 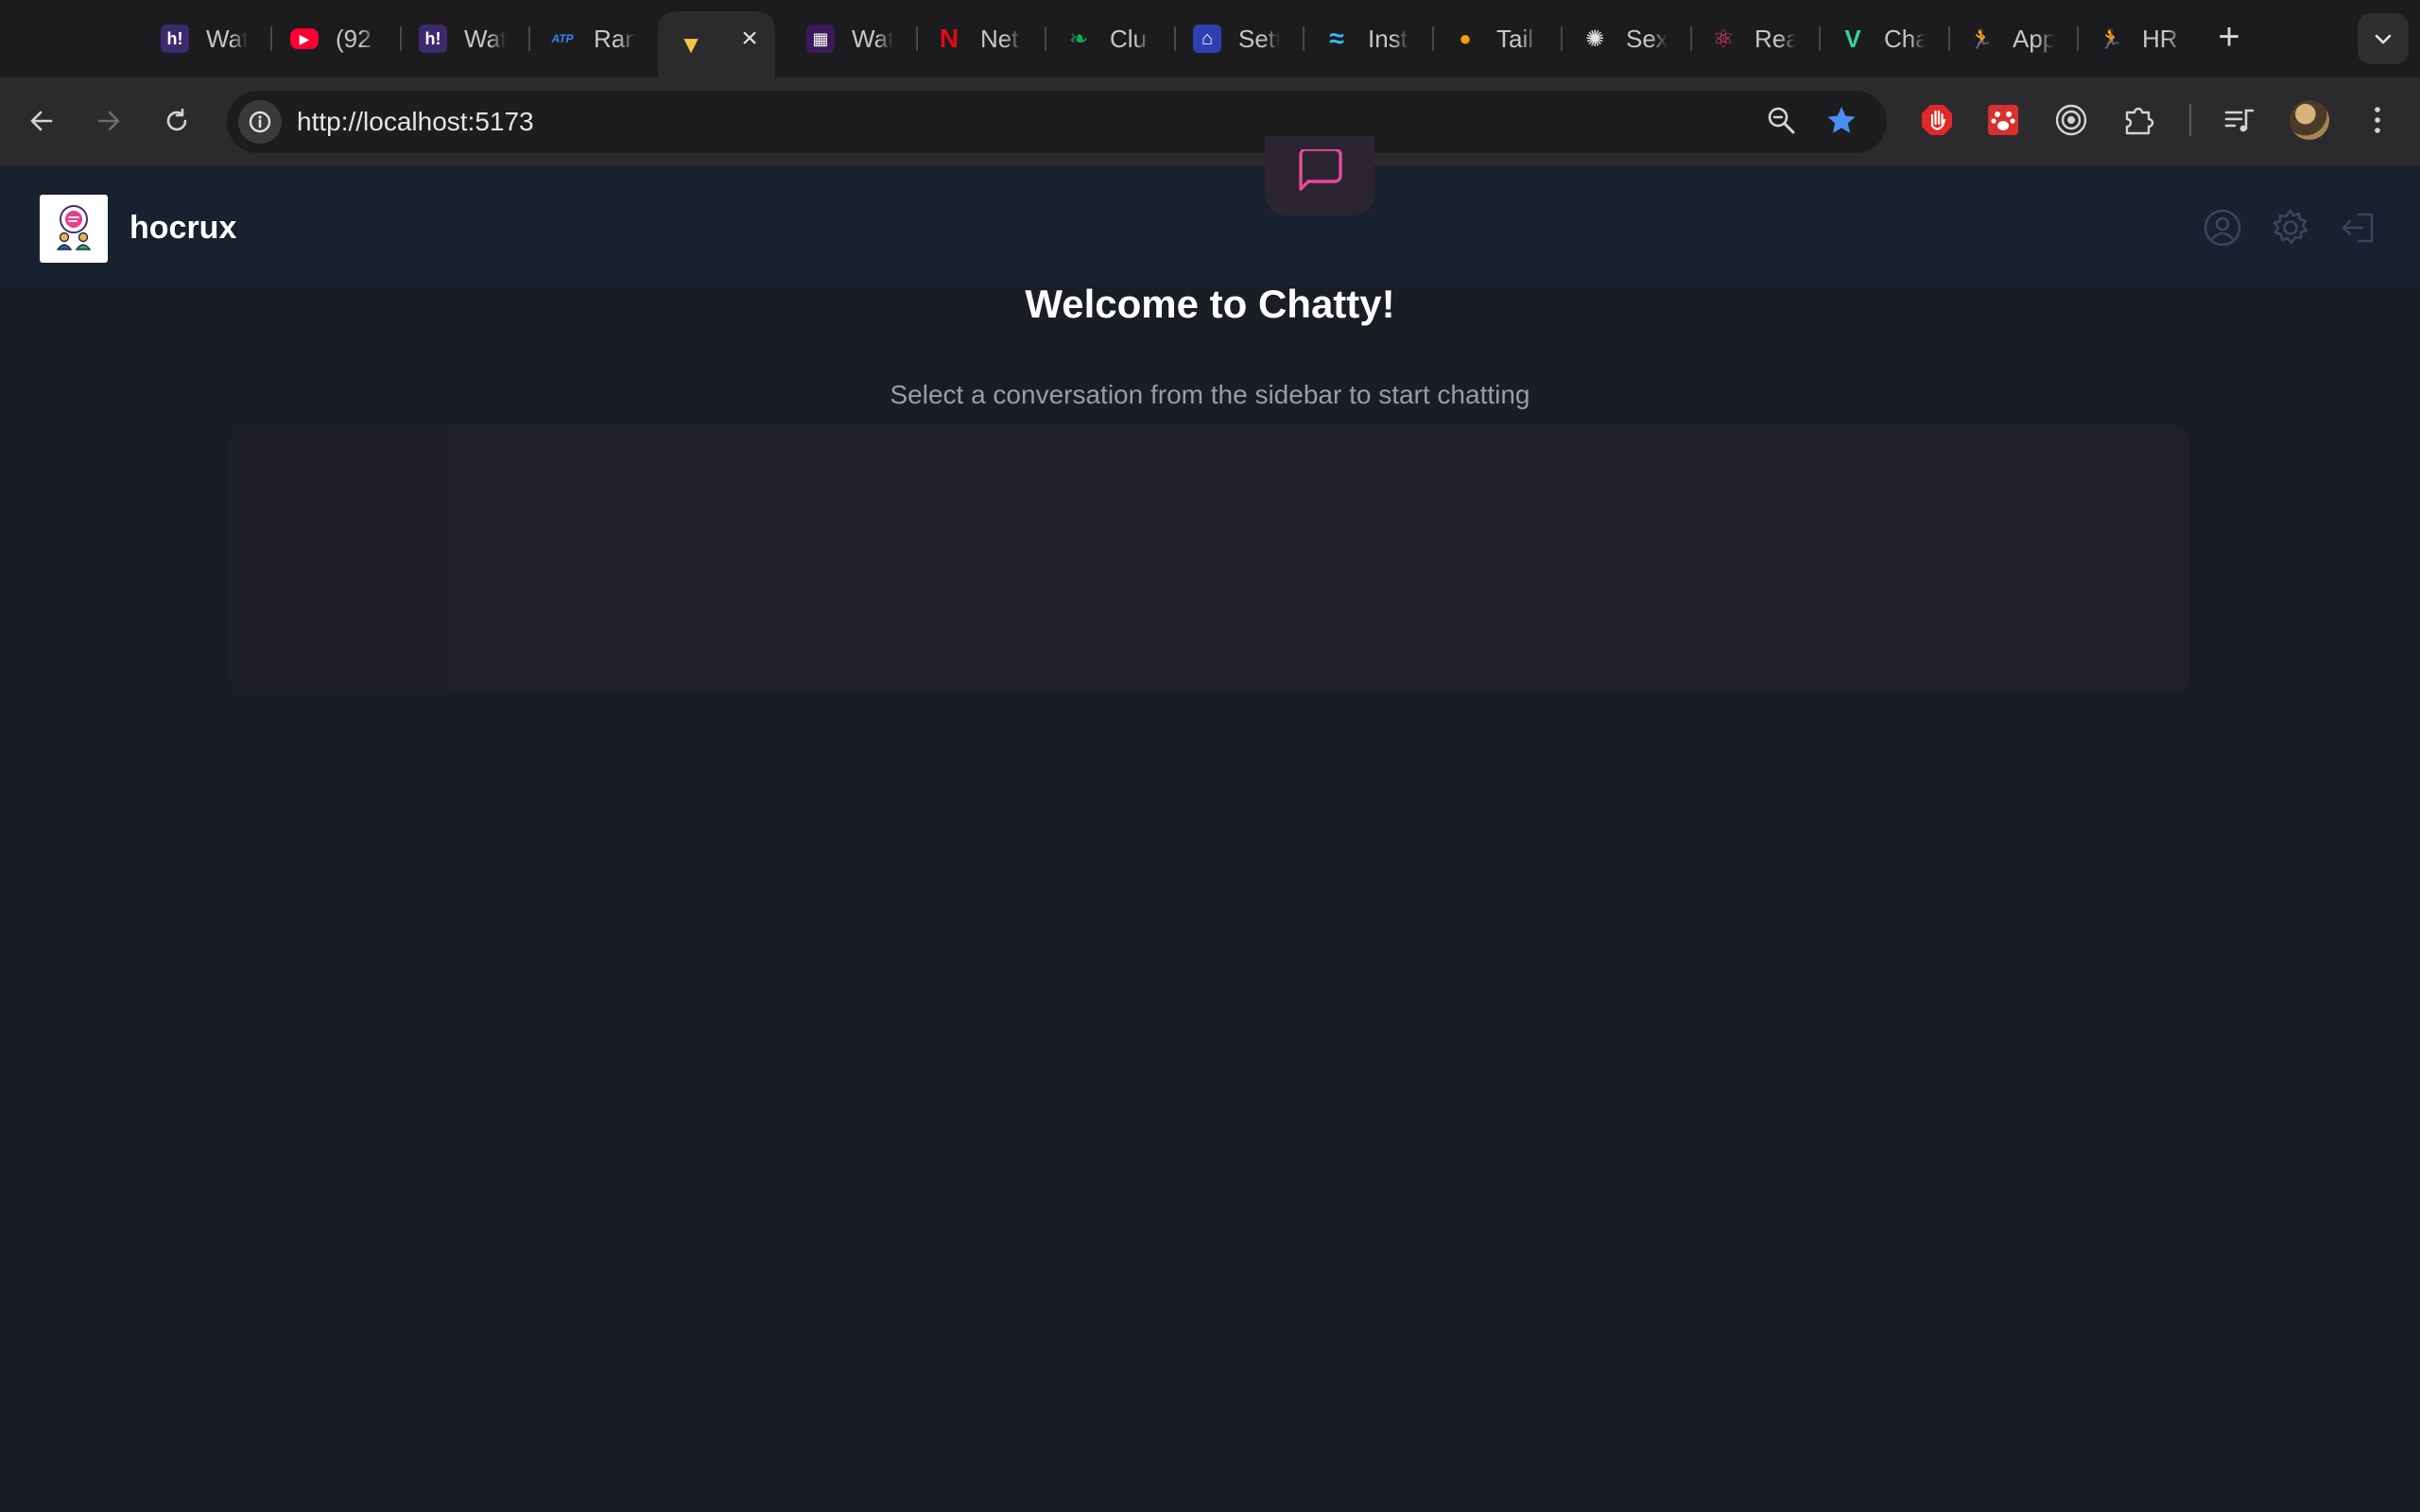 What do you see at coordinates (354, 38) in the screenshot?
I see `tab-title: (92` at bounding box center [354, 38].